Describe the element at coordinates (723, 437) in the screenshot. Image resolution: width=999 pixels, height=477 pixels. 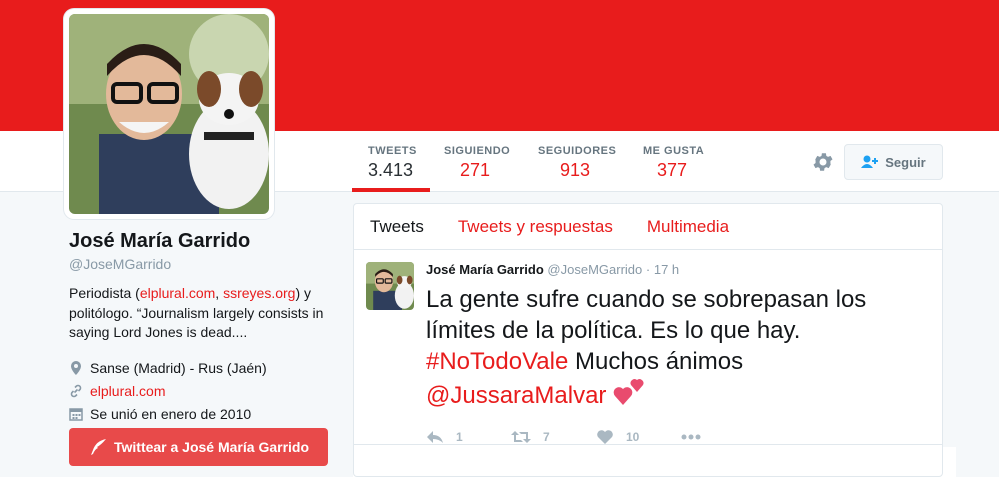
I see `more-button` at that location.